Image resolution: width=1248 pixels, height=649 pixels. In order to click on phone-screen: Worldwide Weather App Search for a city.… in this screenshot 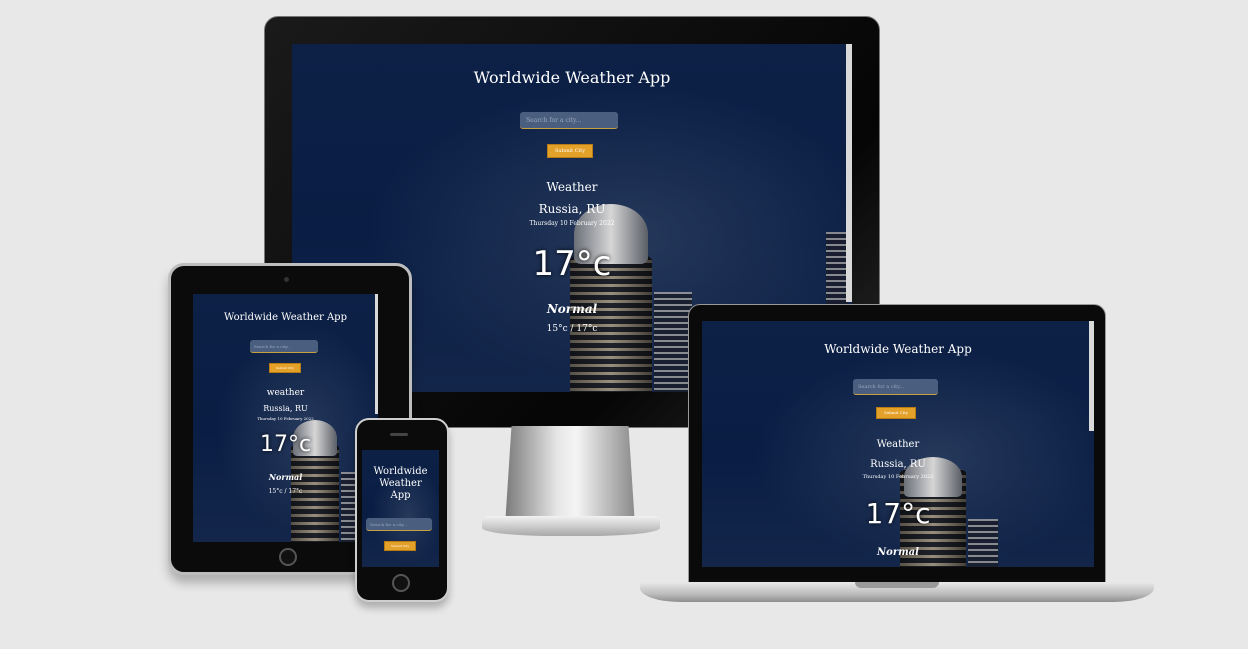, I will do `click(400, 508)`.